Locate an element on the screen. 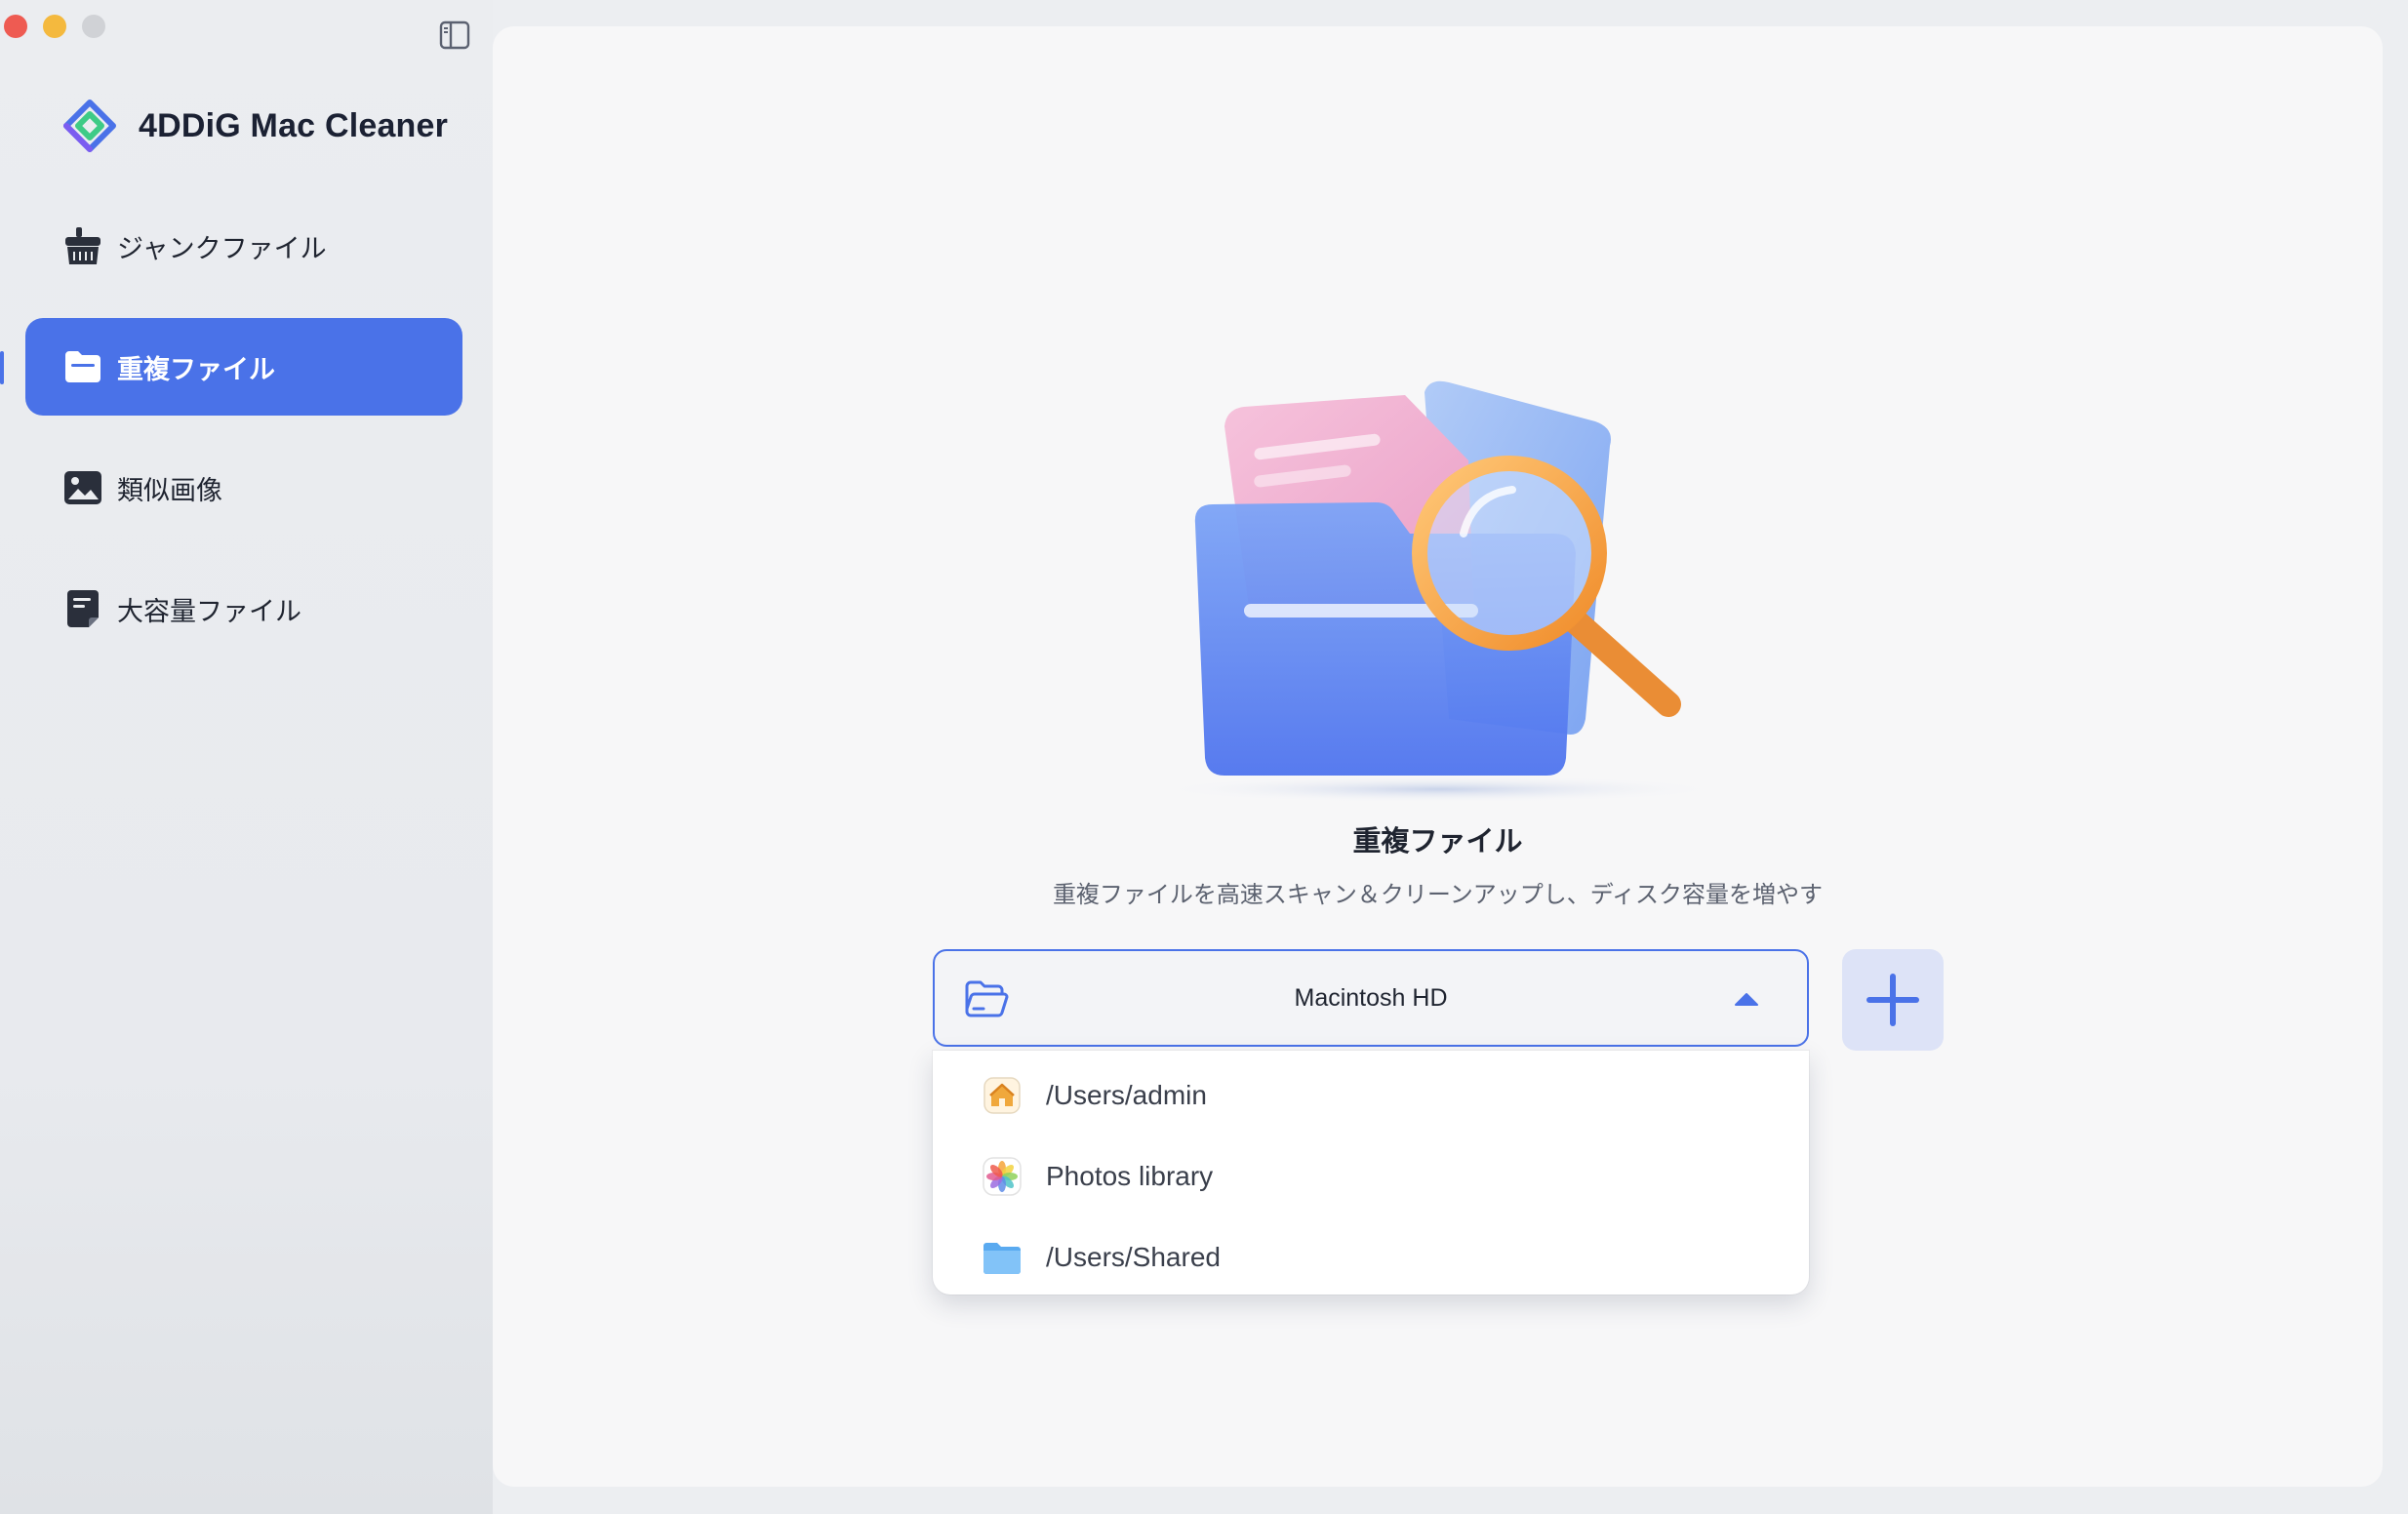 Image resolution: width=2408 pixels, height=1514 pixels. sidebar-item-similar-images: 類似画像 is located at coordinates (243, 488).